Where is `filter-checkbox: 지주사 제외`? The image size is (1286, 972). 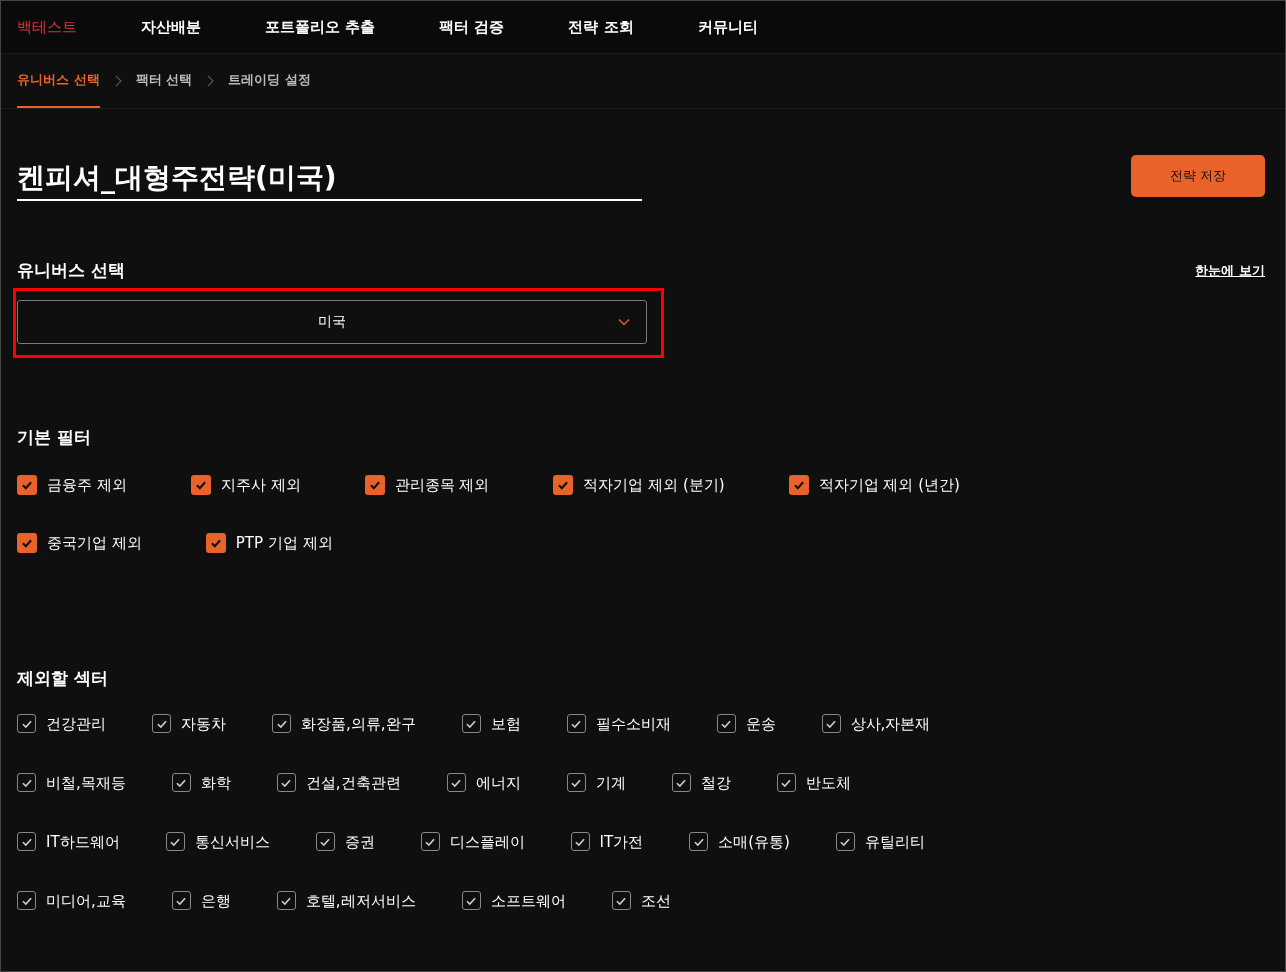
filter-checkbox: 지주사 제외 is located at coordinates (245, 486).